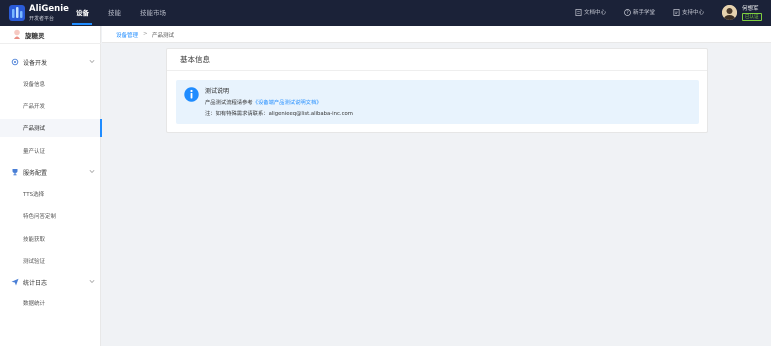 The height and width of the screenshot is (346, 771). Describe the element at coordinates (50, 151) in the screenshot. I see `sidebar-item-mass-production-cert: 量产认证` at that location.